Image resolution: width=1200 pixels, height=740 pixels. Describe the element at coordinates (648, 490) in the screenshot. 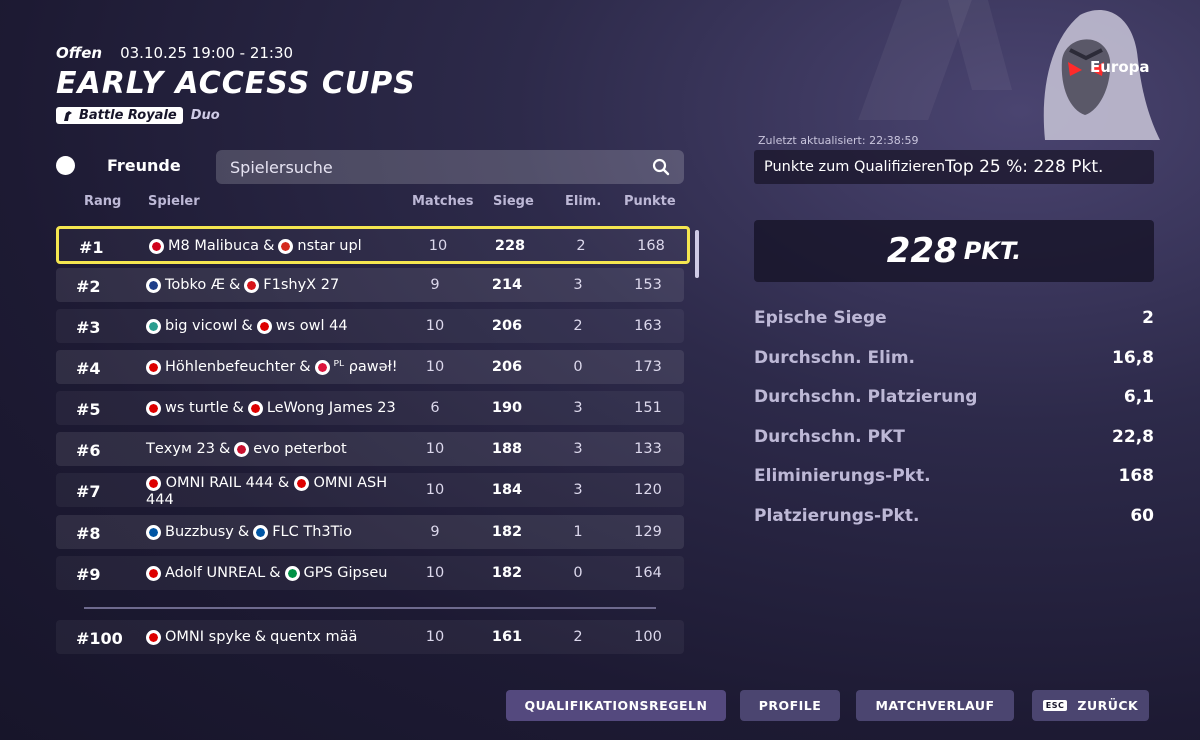

I see `row-points: 120` at that location.